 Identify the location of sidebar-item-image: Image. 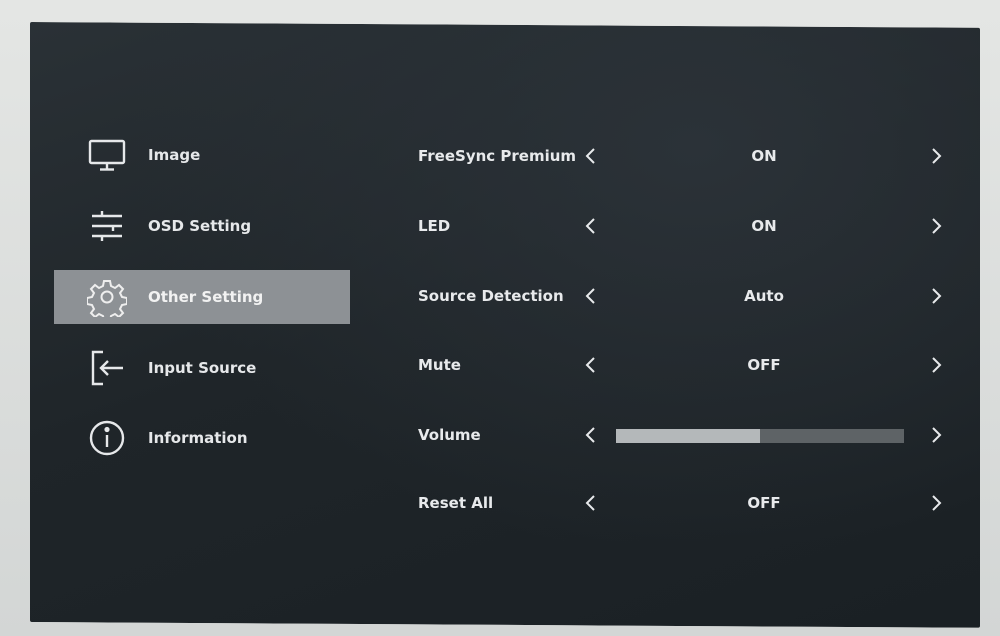
(202, 155).